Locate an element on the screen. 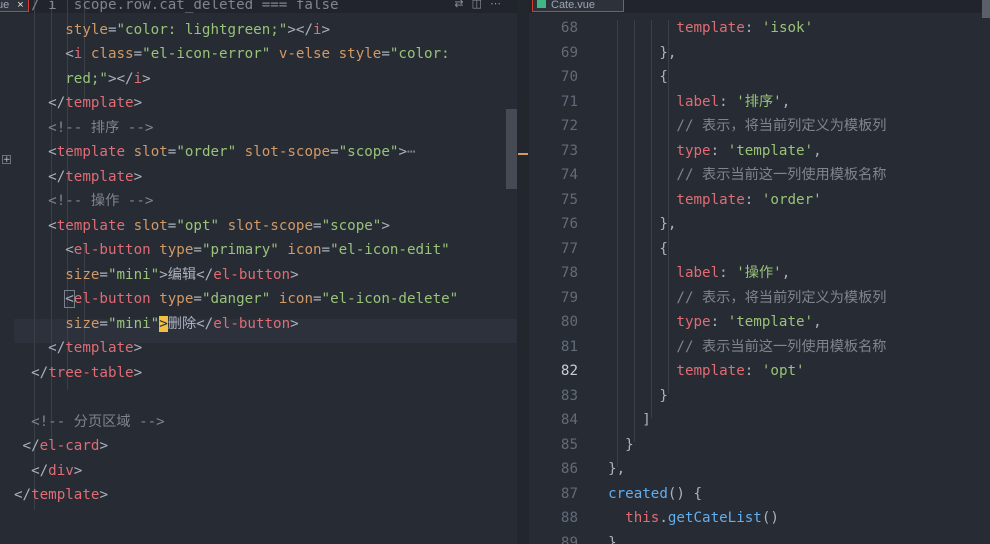 The width and height of the screenshot is (990, 544). code-line: 74 // 表示当前这一列使用模板名称 is located at coordinates (759, 175).